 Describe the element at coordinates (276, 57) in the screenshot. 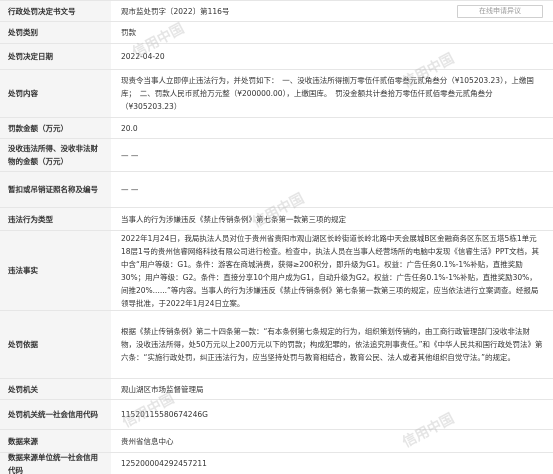

I see `row-decision-date: 处罚决定日期 2022-04-20` at that location.